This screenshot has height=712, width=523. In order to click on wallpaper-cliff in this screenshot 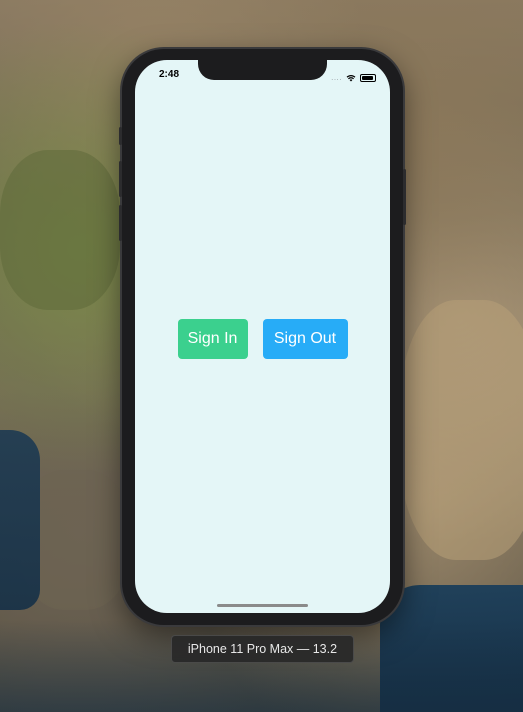, I will do `click(461, 430)`.